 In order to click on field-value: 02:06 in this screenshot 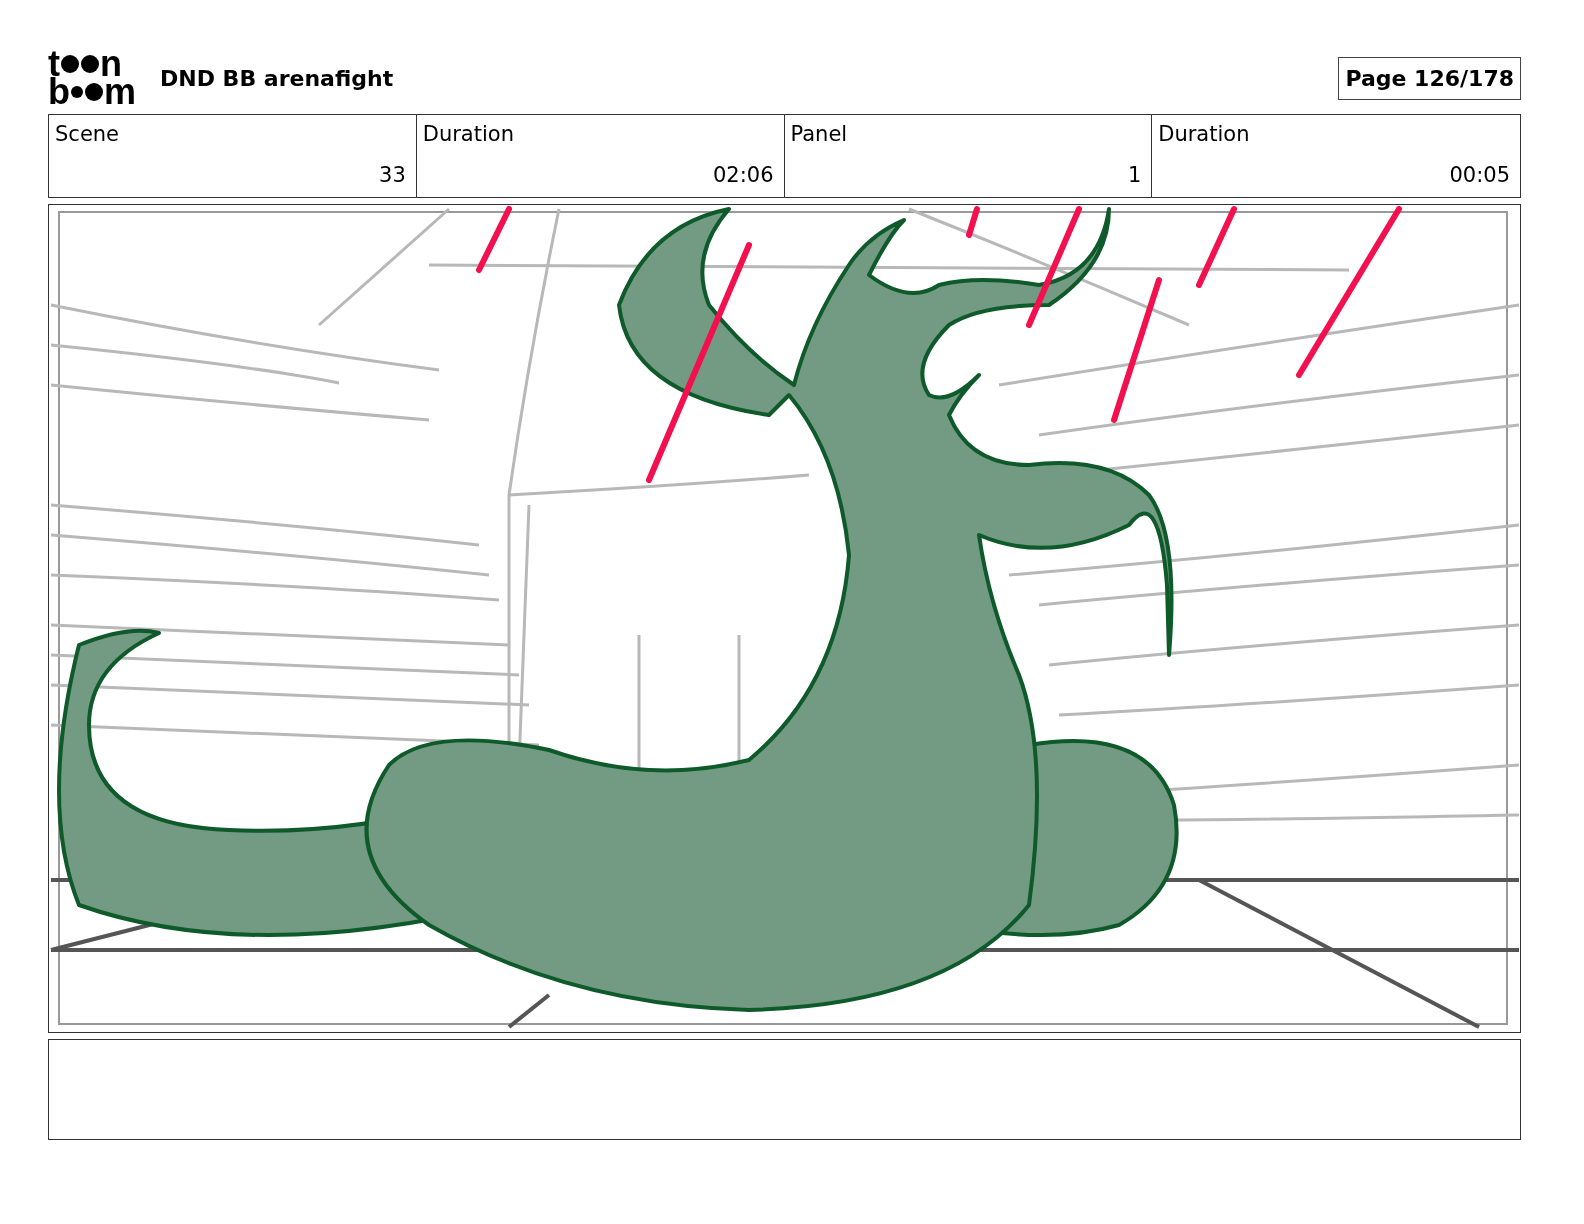, I will do `click(742, 175)`.